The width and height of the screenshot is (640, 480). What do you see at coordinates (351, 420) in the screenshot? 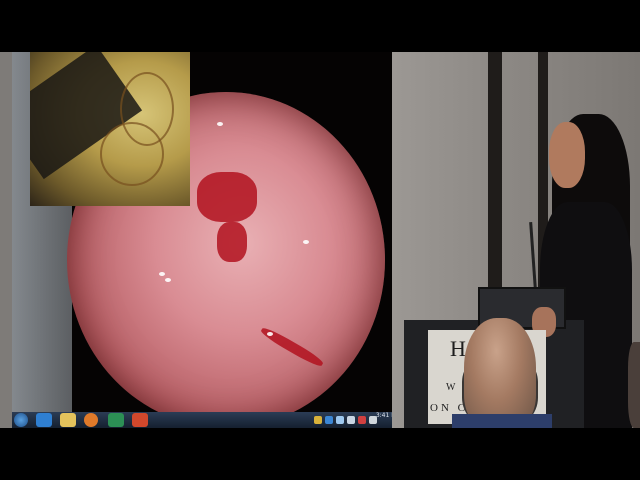
I see `volume-icon` at bounding box center [351, 420].